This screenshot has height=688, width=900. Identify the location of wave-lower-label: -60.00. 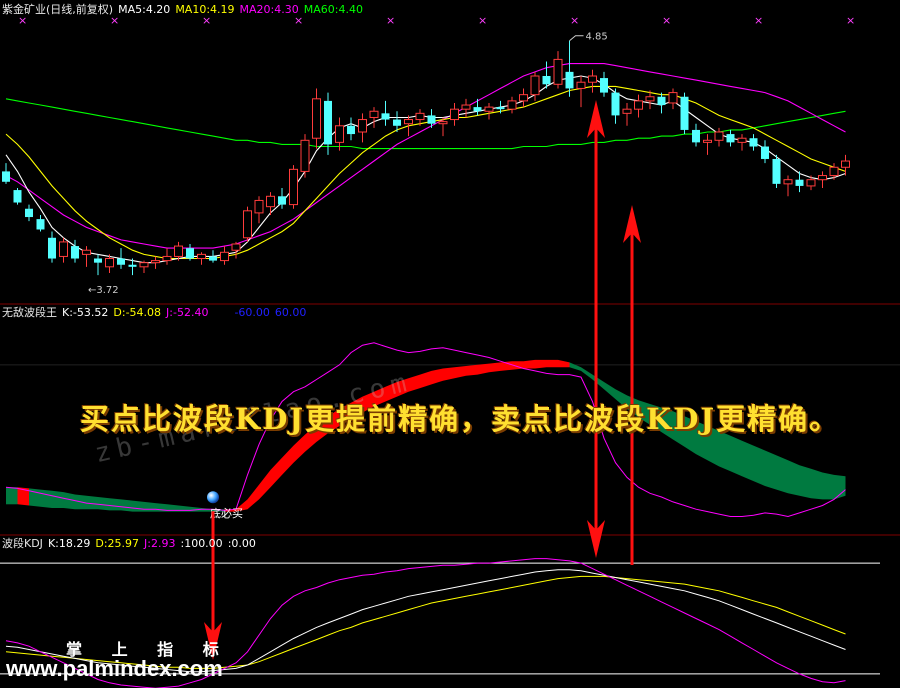
(252, 312).